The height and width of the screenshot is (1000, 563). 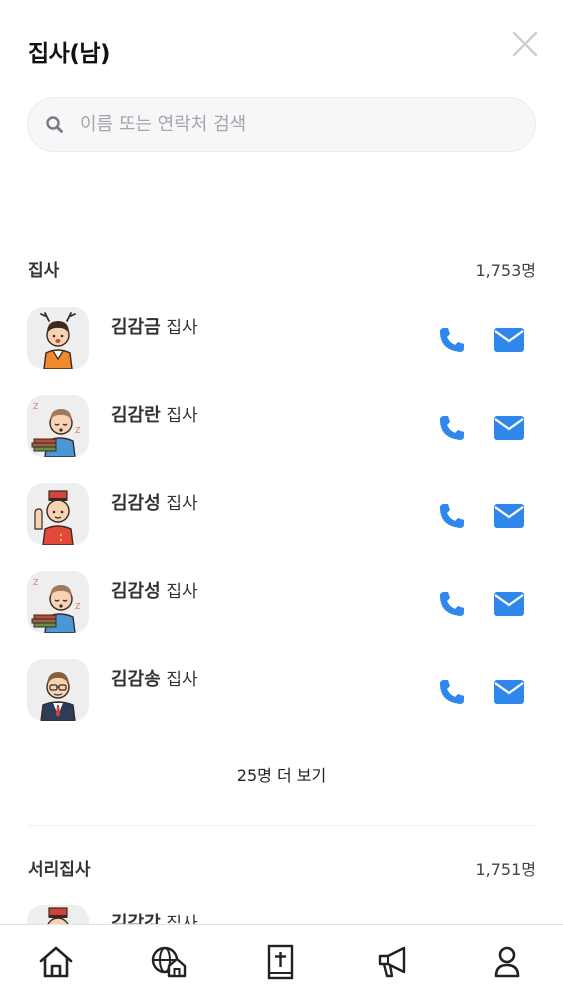 I want to click on page-title: 집사(남), so click(x=69, y=54).